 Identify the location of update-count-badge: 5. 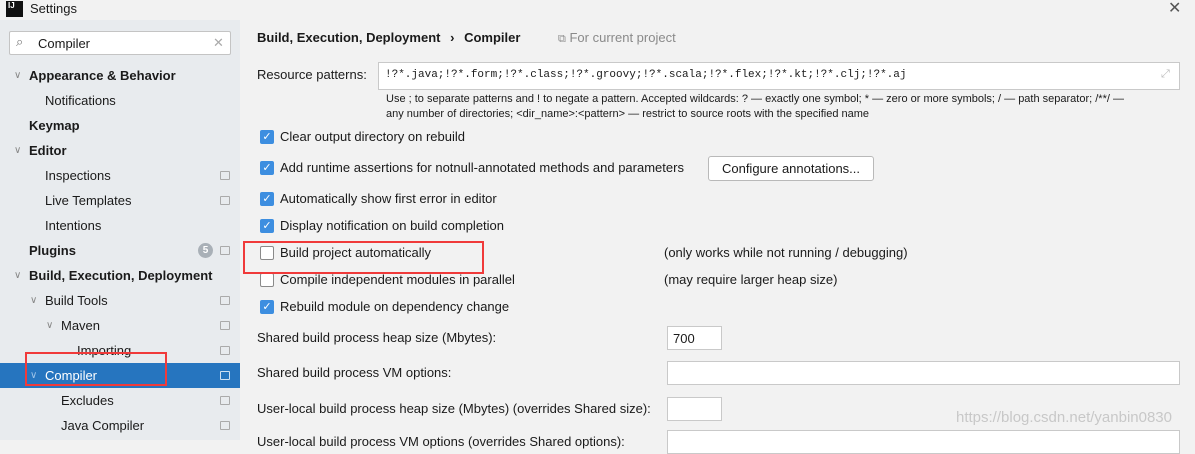
(205, 250).